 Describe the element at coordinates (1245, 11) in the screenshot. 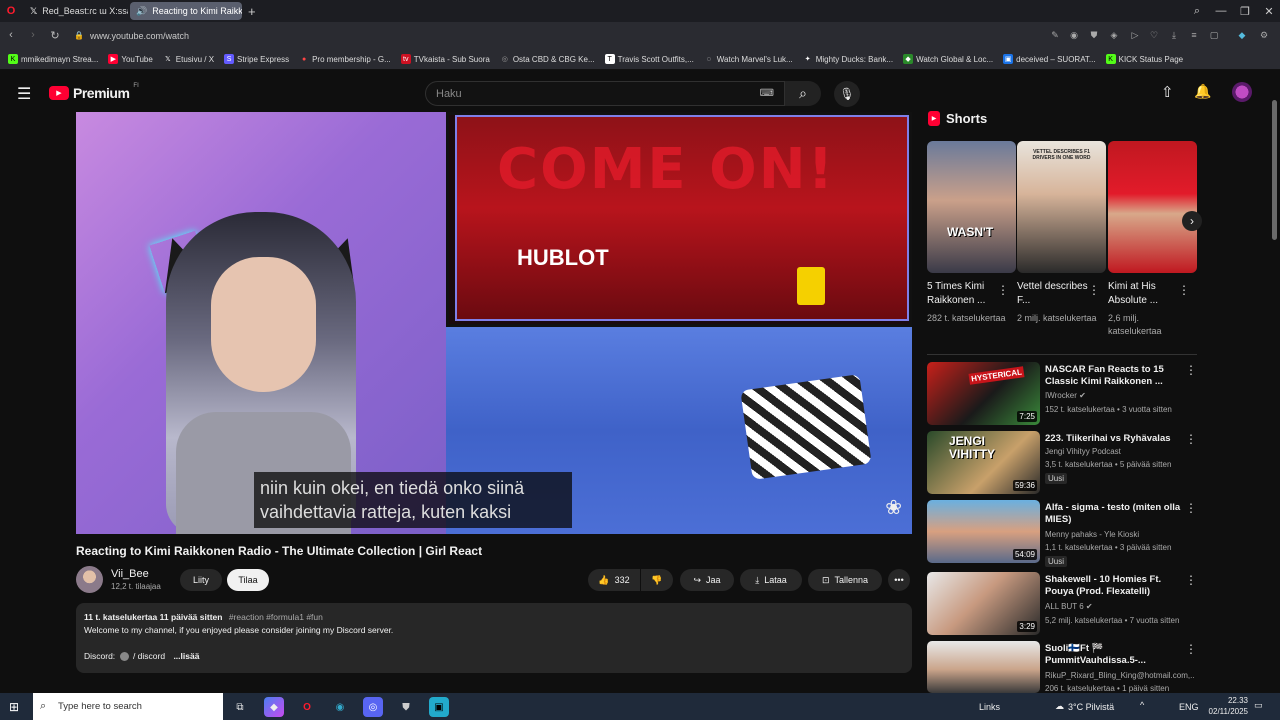

I see `maximize-button: ❐` at that location.